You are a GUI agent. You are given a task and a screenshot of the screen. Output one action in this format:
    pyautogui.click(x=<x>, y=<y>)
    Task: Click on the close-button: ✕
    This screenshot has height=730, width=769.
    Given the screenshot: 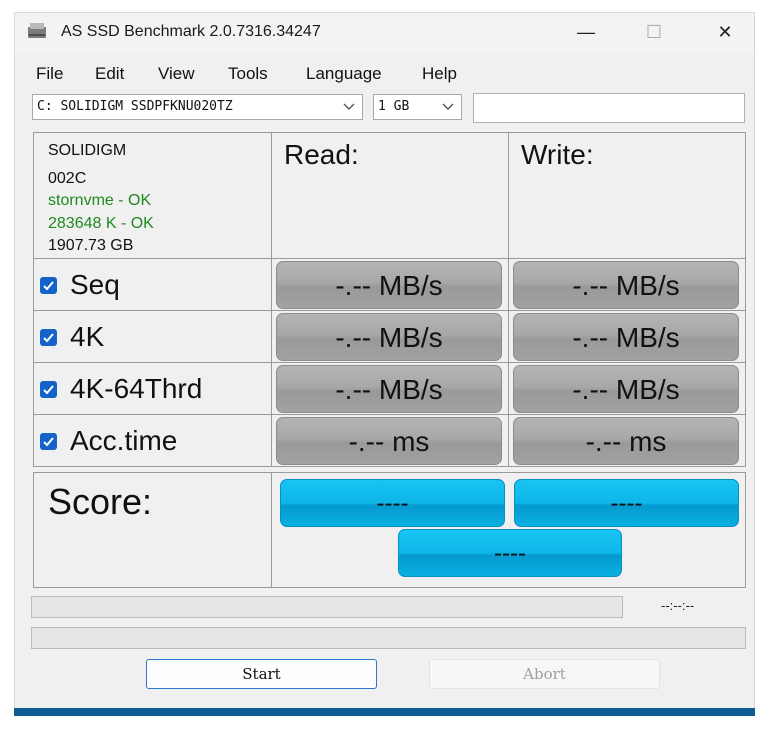 What is the action you would take?
    pyautogui.click(x=725, y=32)
    